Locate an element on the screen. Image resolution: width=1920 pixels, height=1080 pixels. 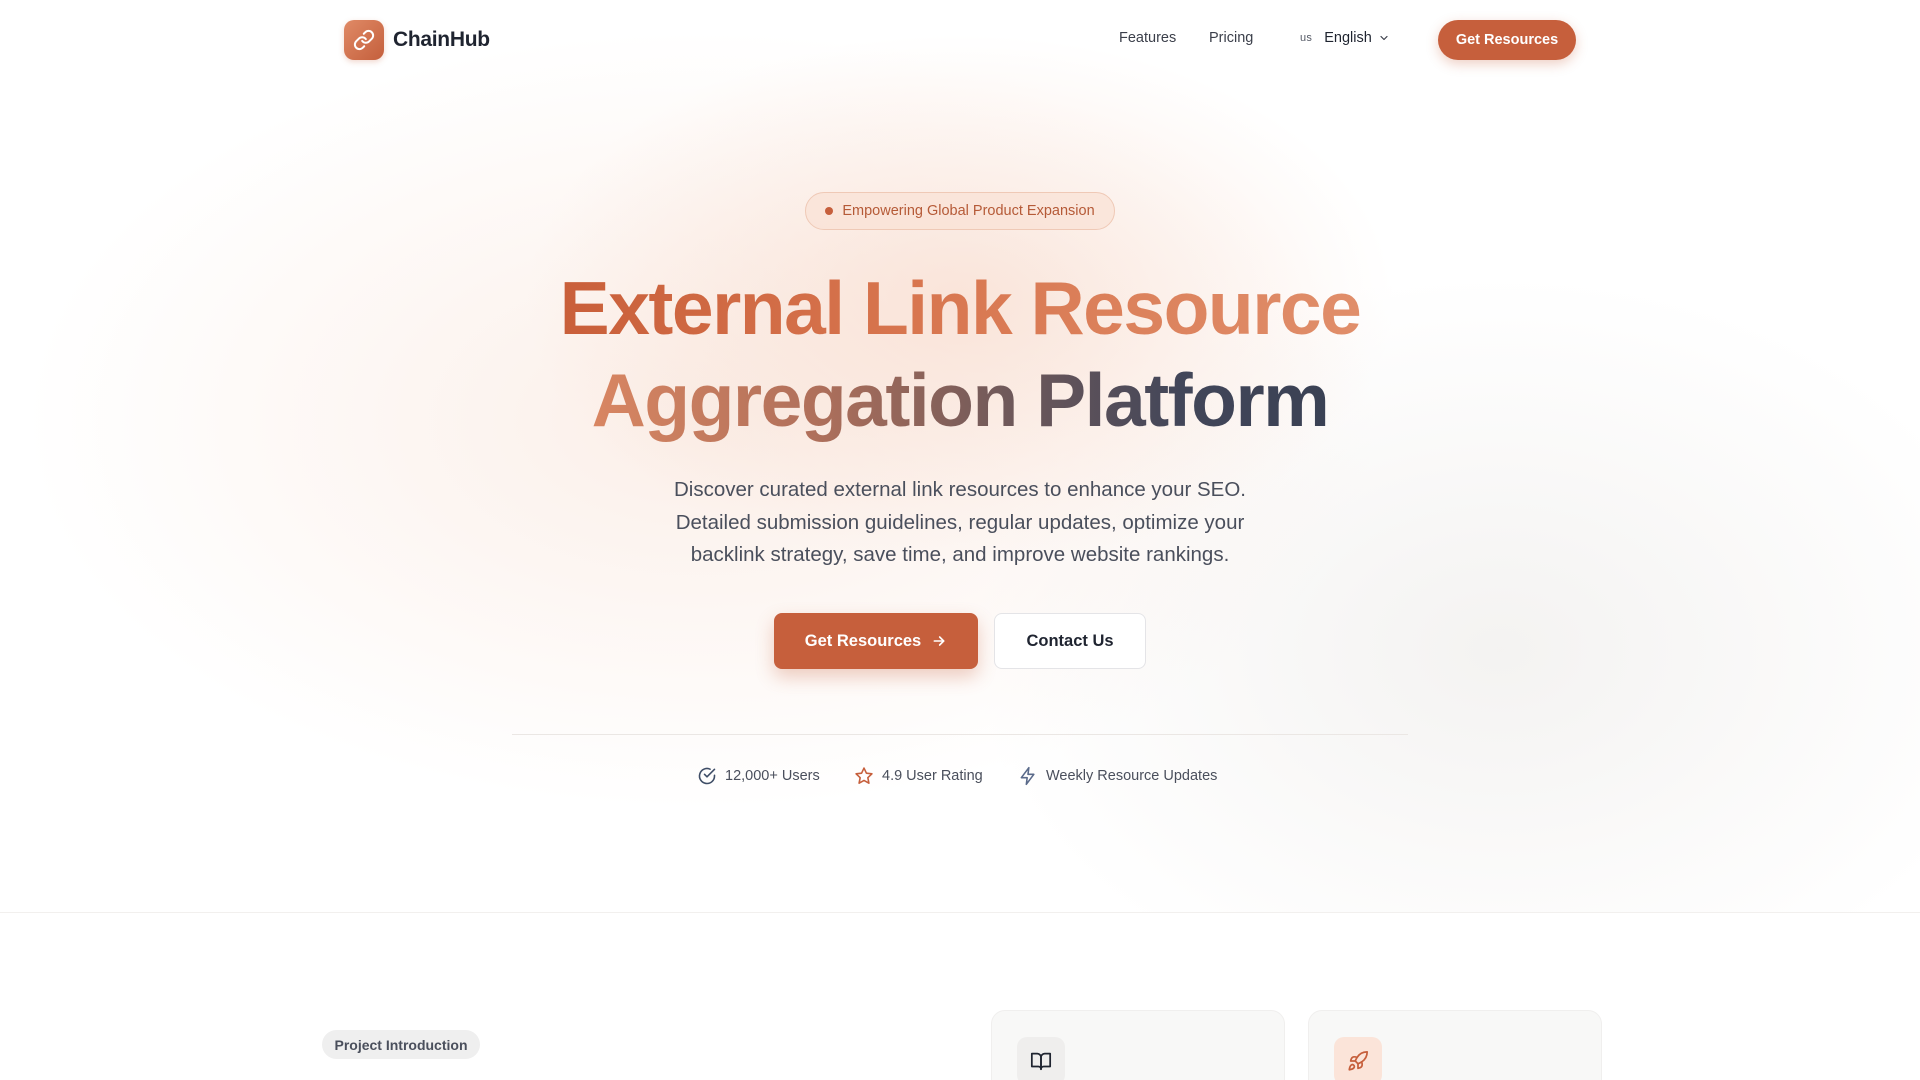
language-selector: us English is located at coordinates (1345, 38).